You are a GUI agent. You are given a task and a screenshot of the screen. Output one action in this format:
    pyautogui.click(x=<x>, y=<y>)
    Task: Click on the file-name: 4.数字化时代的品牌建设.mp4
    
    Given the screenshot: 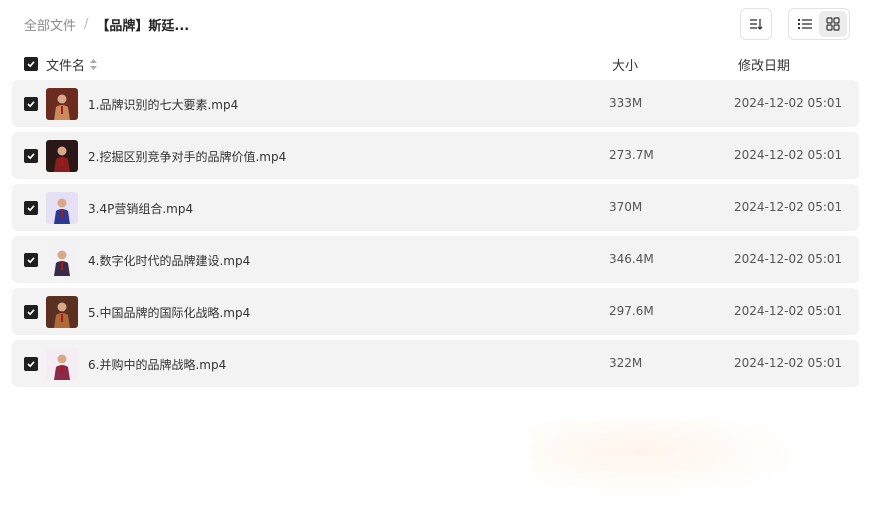 What is the action you would take?
    pyautogui.click(x=169, y=260)
    